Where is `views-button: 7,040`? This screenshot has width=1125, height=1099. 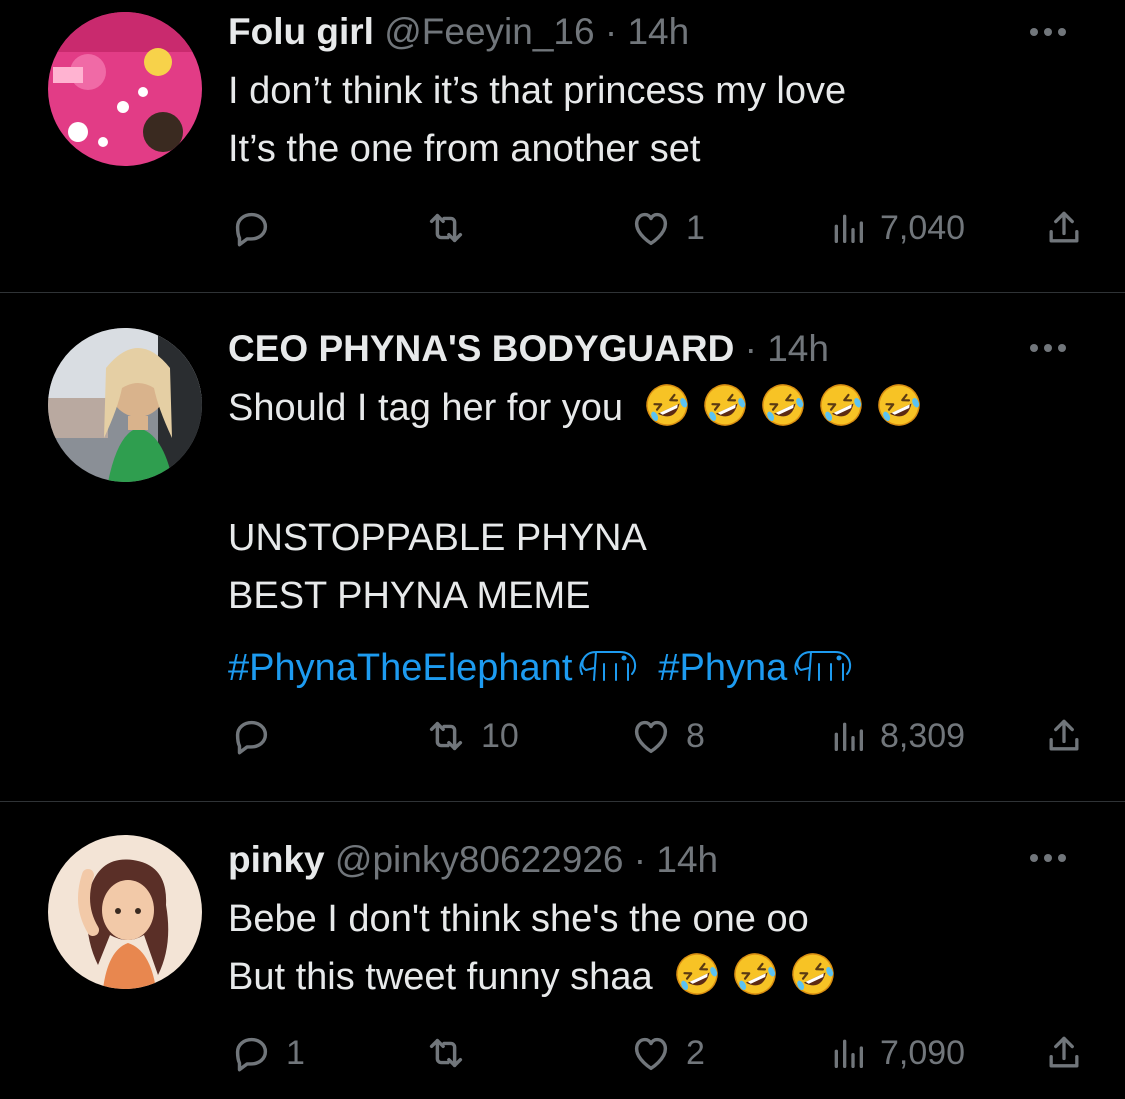
views-button: 7,040 is located at coordinates (896, 228).